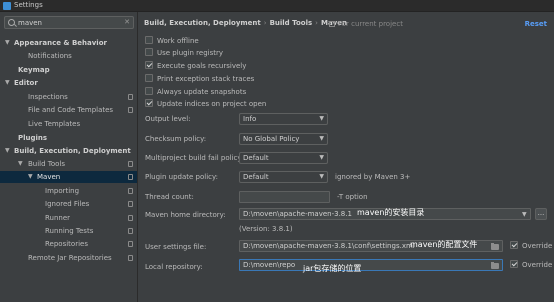 The width and height of the screenshot is (554, 302). What do you see at coordinates (202, 23) in the screenshot?
I see `breadcrumb-item: Build, Execution, Deployment` at bounding box center [202, 23].